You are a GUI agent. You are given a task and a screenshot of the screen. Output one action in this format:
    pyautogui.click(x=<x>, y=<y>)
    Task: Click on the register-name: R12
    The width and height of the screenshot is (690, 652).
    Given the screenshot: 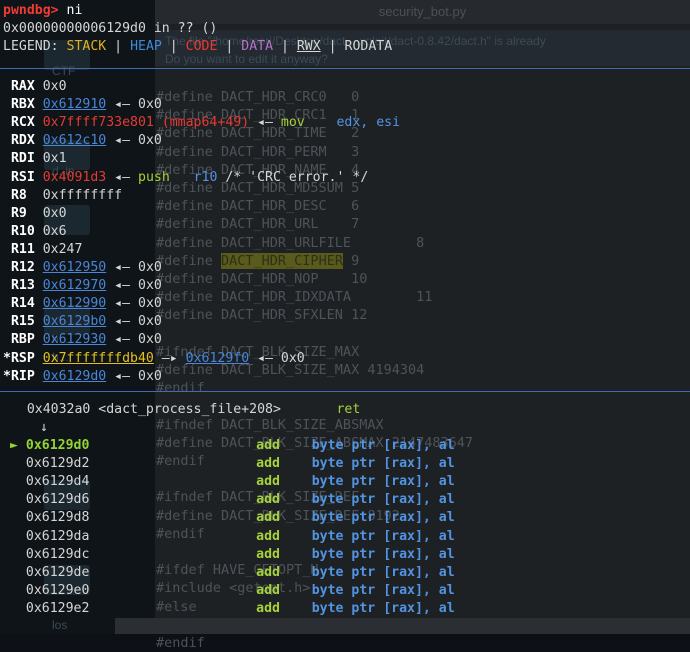 What is the action you would take?
    pyautogui.click(x=23, y=267)
    